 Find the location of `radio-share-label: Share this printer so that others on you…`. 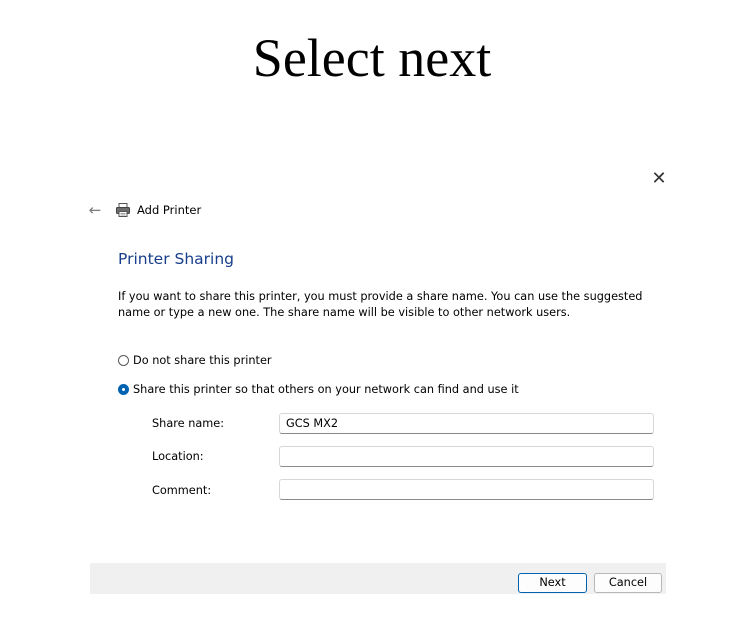

radio-share-label: Share this printer so that others on you… is located at coordinates (326, 389).